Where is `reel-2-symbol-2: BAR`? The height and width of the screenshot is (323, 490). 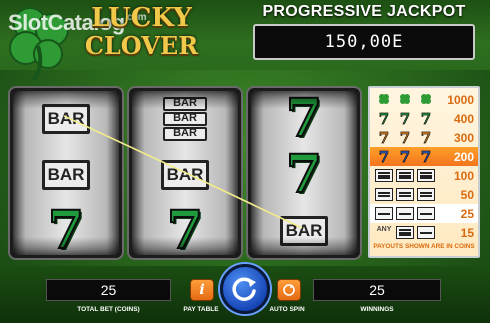
reel-2-symbol-2: BAR is located at coordinates (185, 175).